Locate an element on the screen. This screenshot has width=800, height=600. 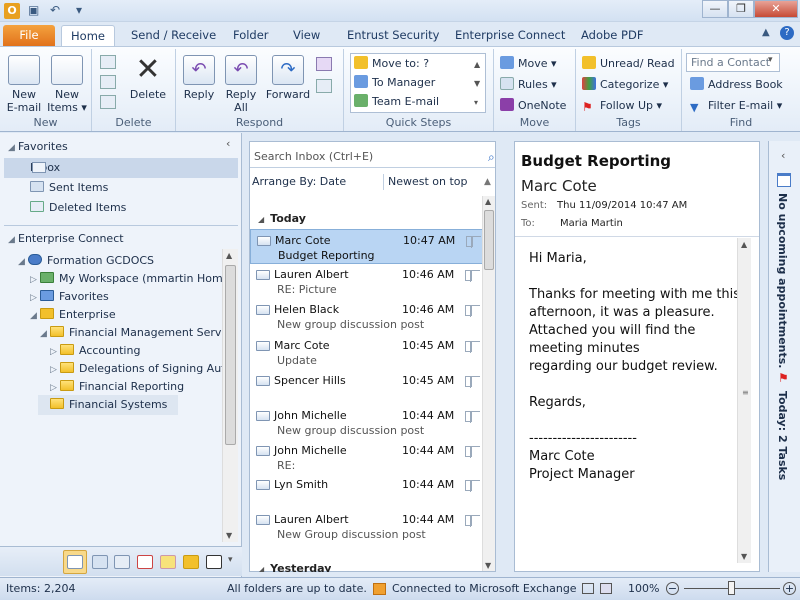
help-icon: ? is located at coordinates (787, 33).